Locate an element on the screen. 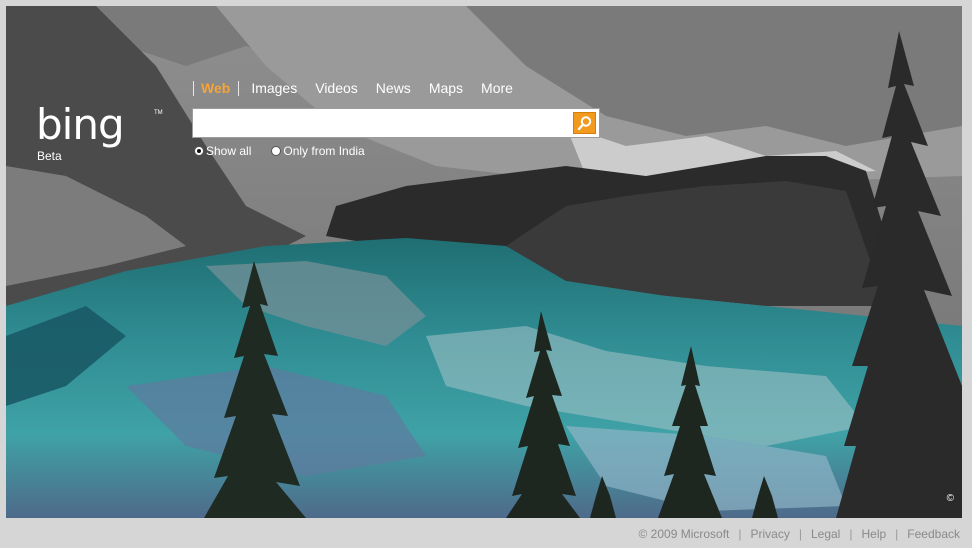  filter-only-india-label: Only from India is located at coordinates (324, 151).